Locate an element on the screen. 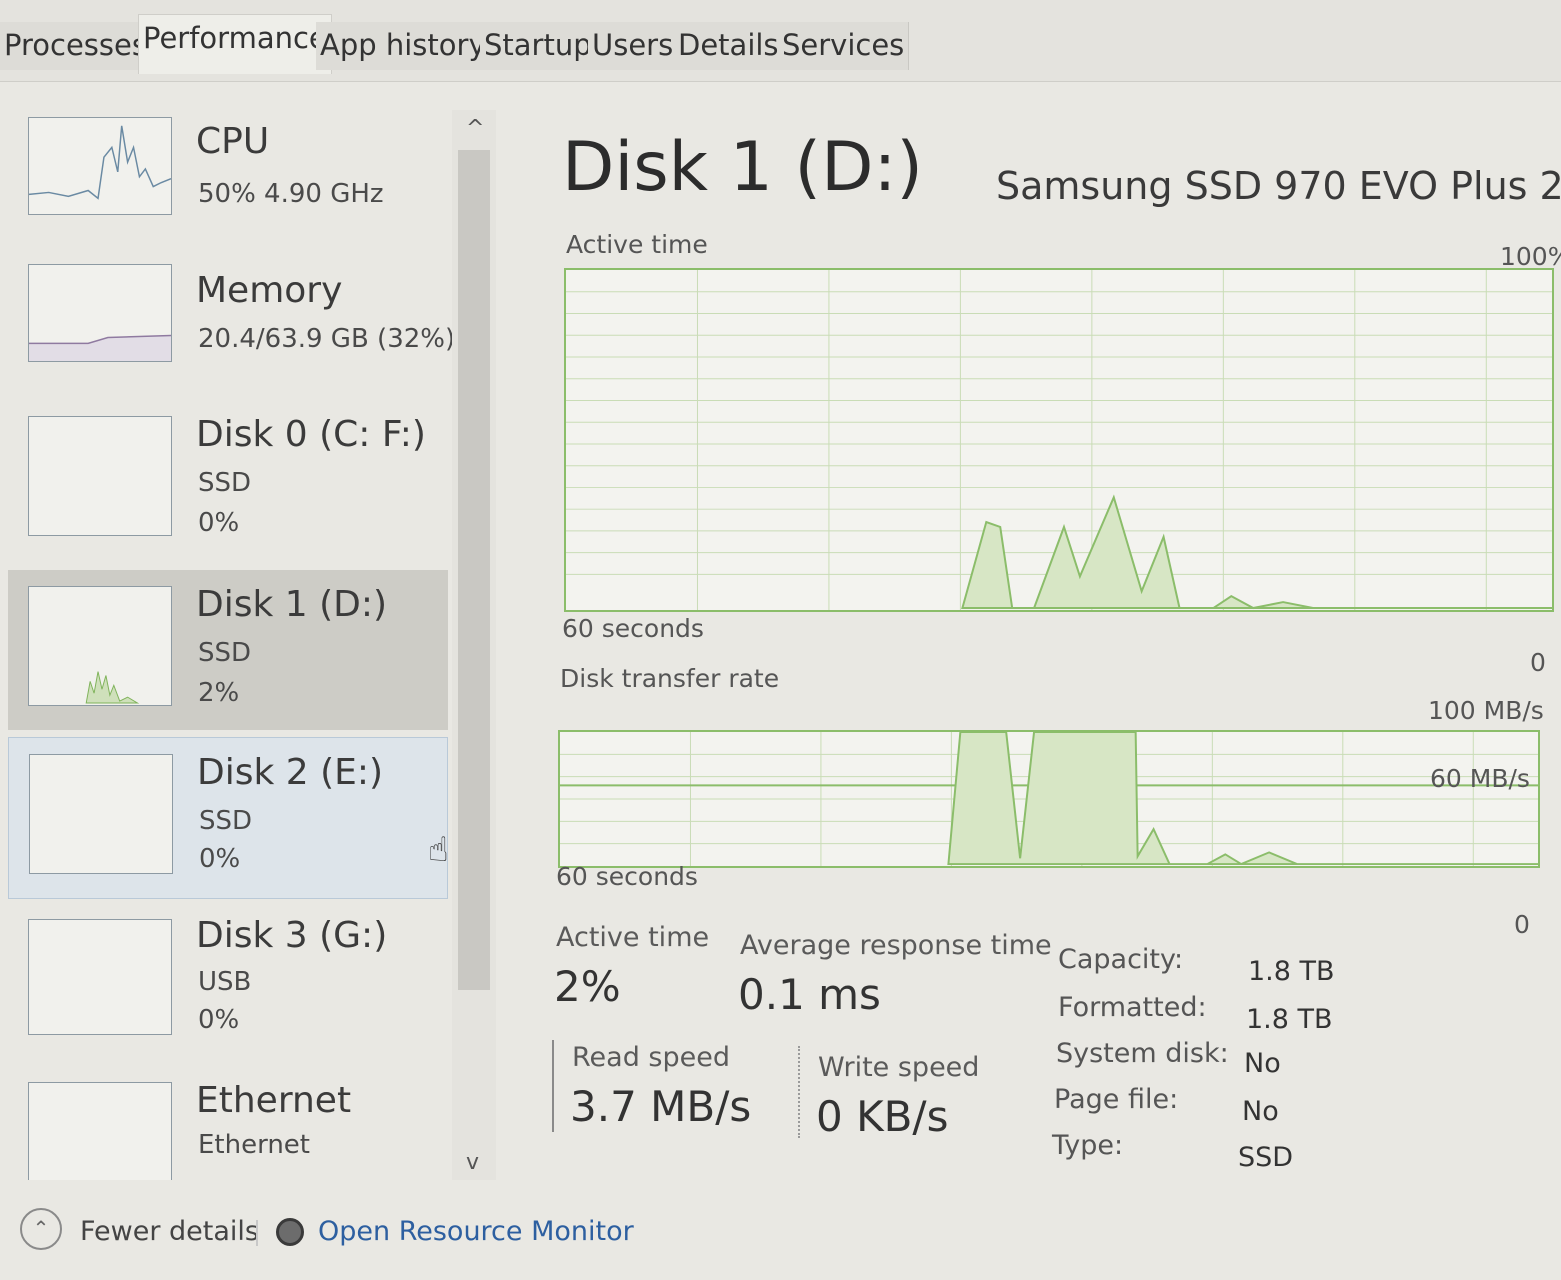 This screenshot has height=1280, width=1561. fewer-details-link: Fewer details is located at coordinates (169, 1231).